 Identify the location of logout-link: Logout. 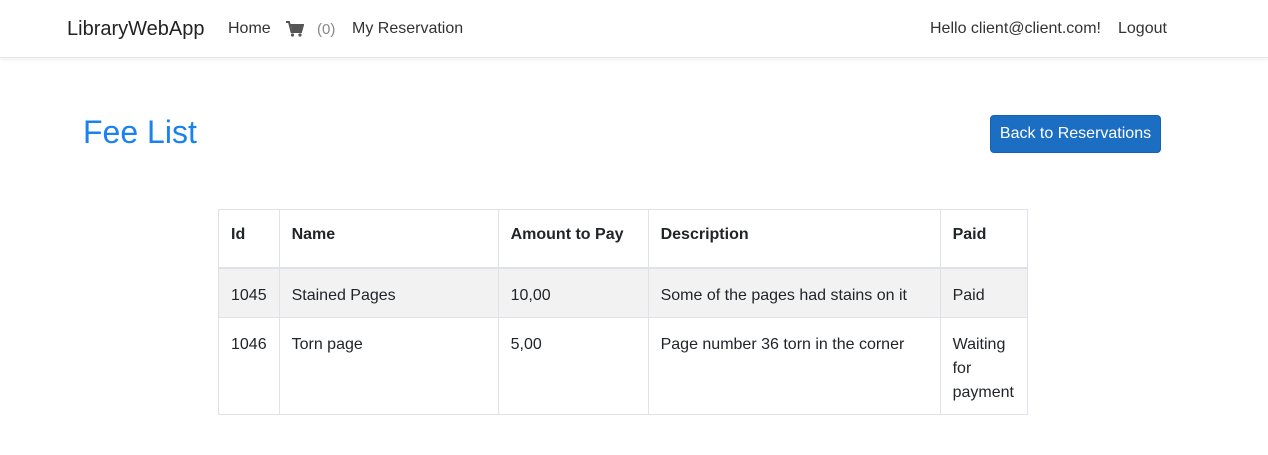
(1142, 29).